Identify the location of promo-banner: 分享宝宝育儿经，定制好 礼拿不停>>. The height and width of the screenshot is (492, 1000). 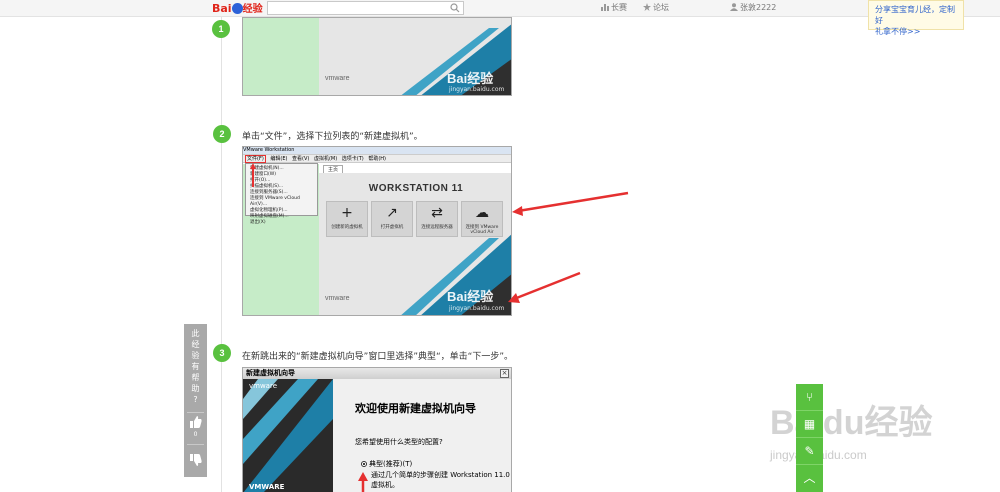
(916, 18).